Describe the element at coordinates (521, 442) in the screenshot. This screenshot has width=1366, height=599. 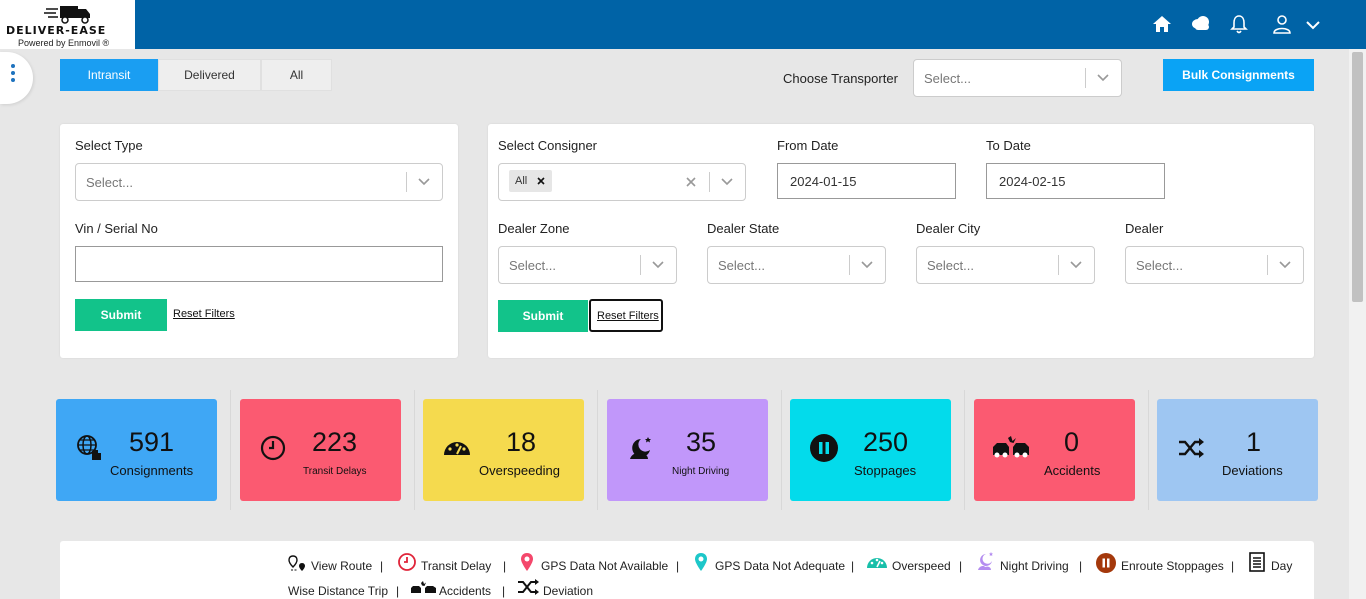
I see `stat-value: 18` at that location.